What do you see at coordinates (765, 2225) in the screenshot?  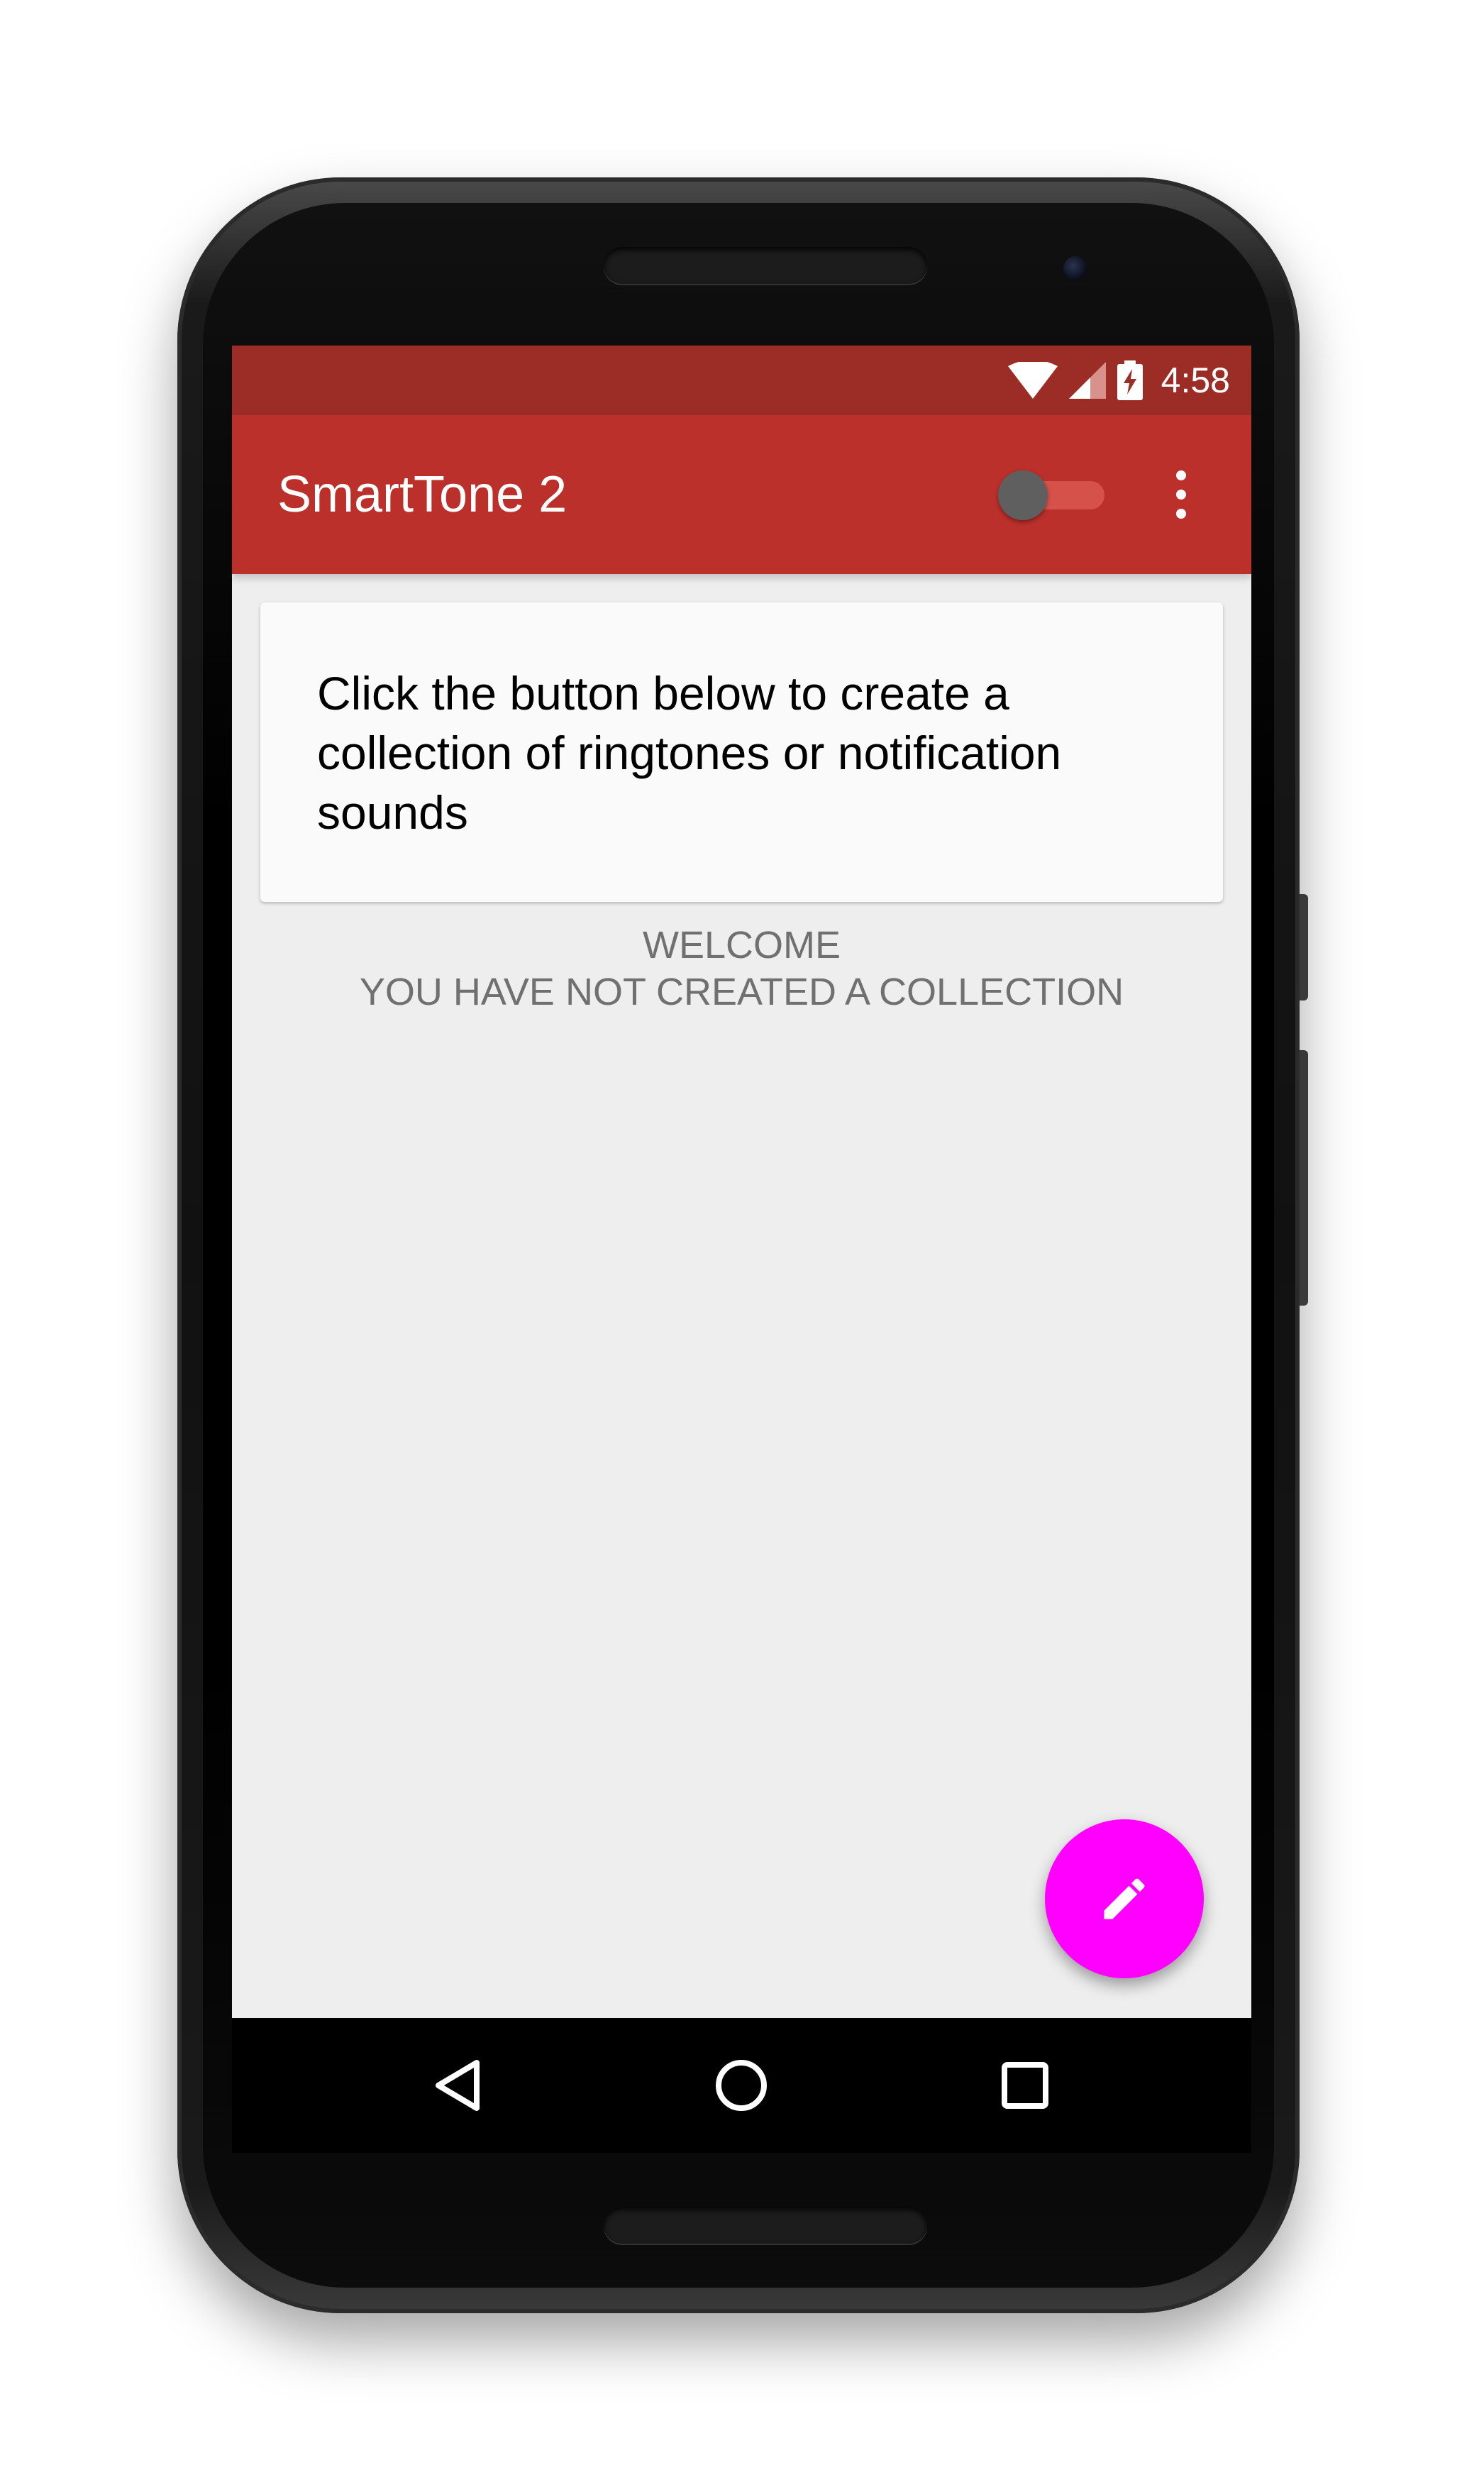 I see `bottom-speaker-grille` at bounding box center [765, 2225].